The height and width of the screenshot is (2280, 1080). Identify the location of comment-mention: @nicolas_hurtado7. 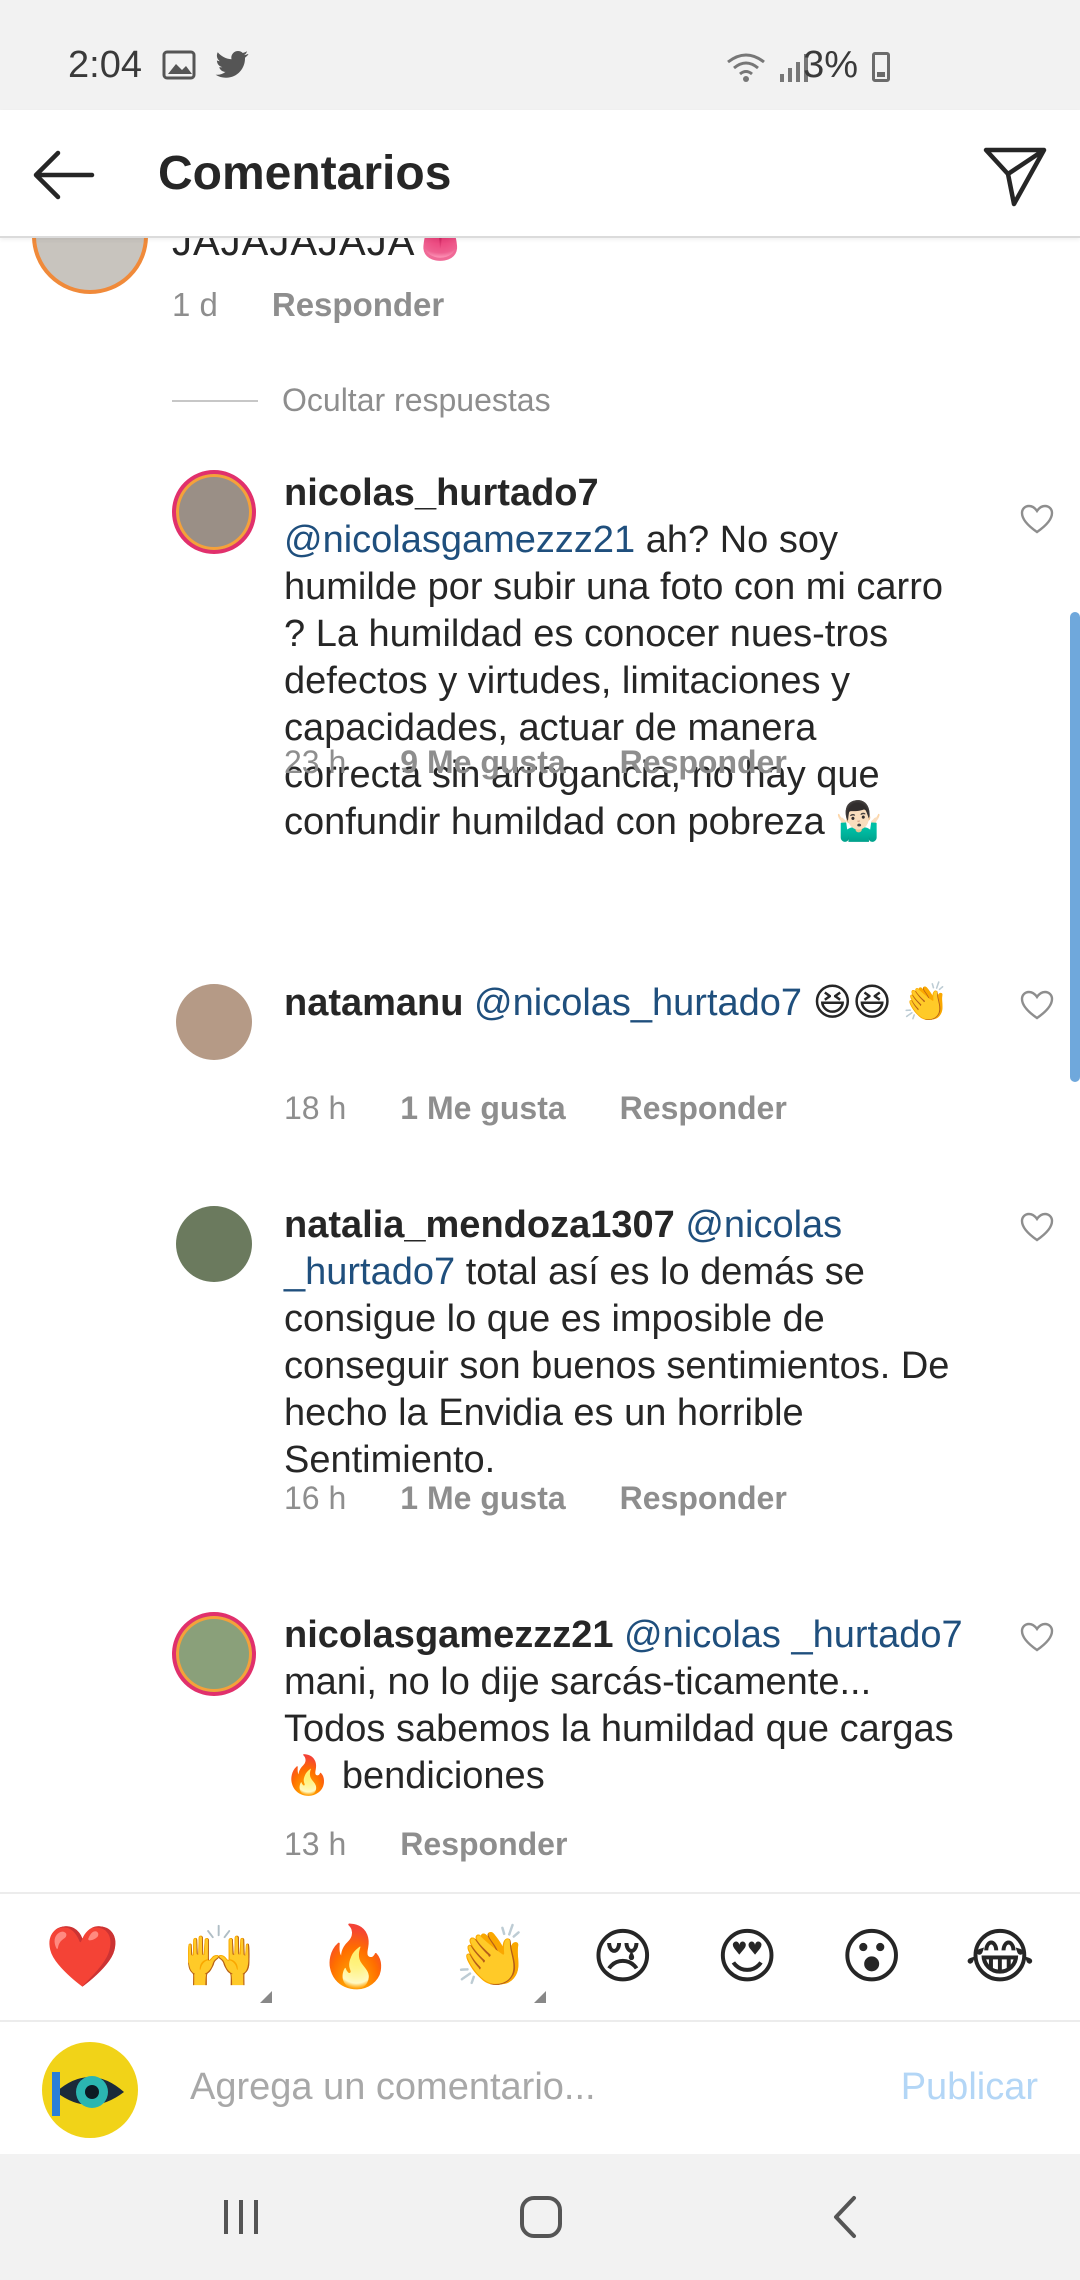
(638, 1003).